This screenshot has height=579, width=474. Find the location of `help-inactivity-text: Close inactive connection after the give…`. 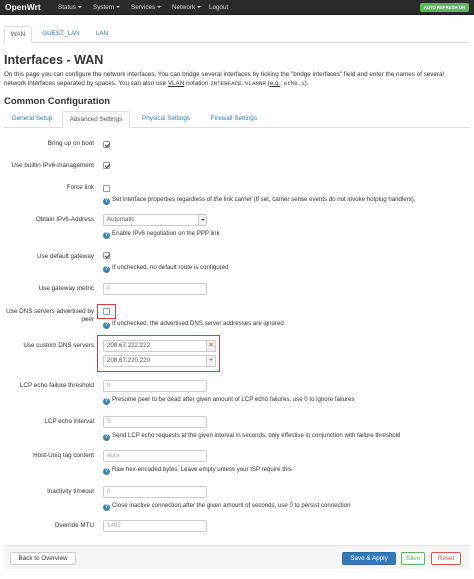

help-inactivity-text: Close inactive connection after the give… is located at coordinates (231, 505).